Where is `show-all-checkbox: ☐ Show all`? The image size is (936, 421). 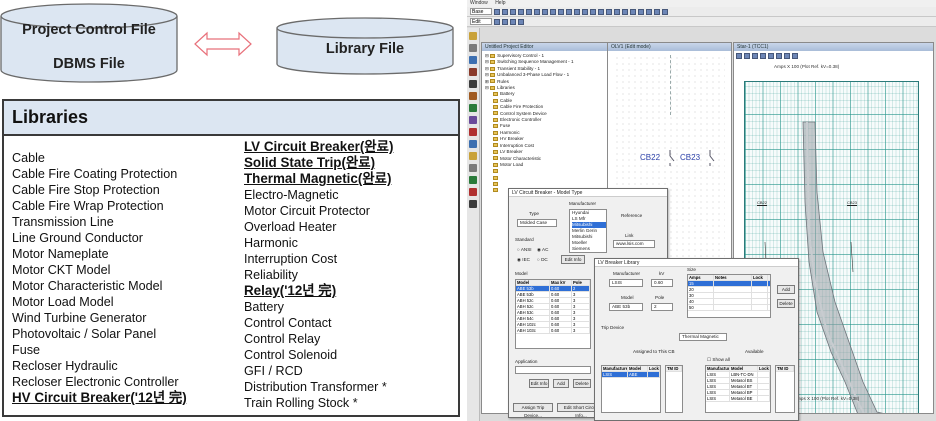 show-all-checkbox: ☐ Show all is located at coordinates (718, 360).